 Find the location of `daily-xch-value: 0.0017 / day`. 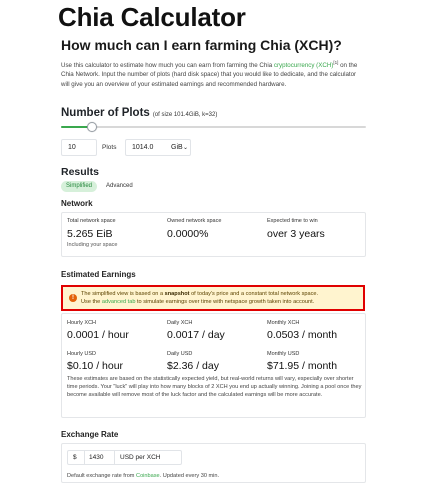

daily-xch-value: 0.0017 / day is located at coordinates (196, 335).